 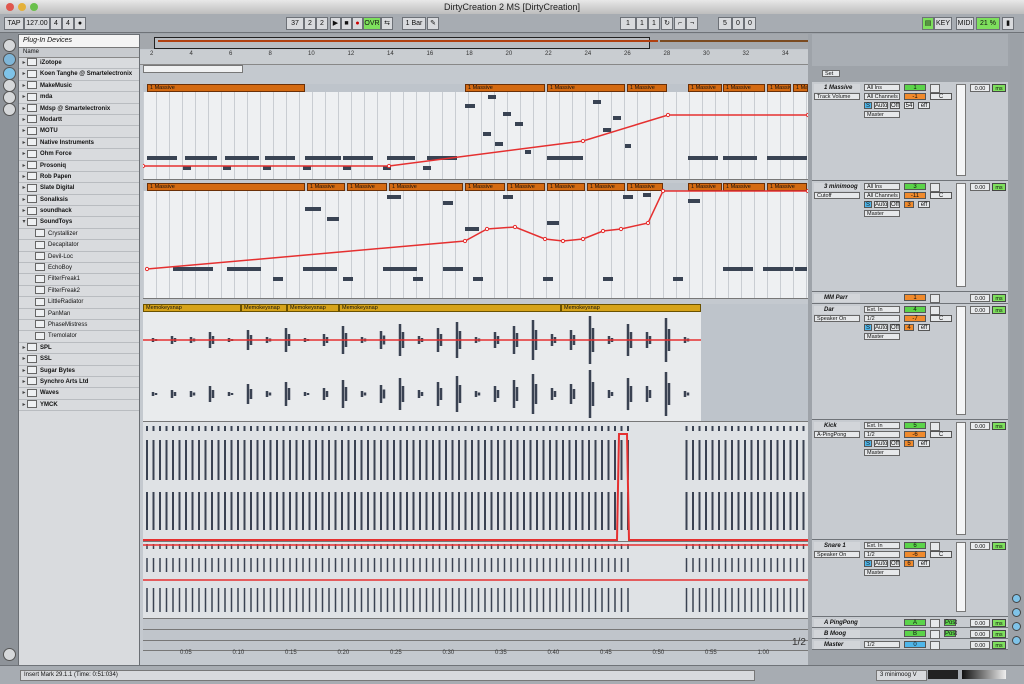 I want to click on beat-ruler: 2 4 6 8 10 12 14 16 18 20 22 24 26 28 30 32 34, so click(x=474, y=57).